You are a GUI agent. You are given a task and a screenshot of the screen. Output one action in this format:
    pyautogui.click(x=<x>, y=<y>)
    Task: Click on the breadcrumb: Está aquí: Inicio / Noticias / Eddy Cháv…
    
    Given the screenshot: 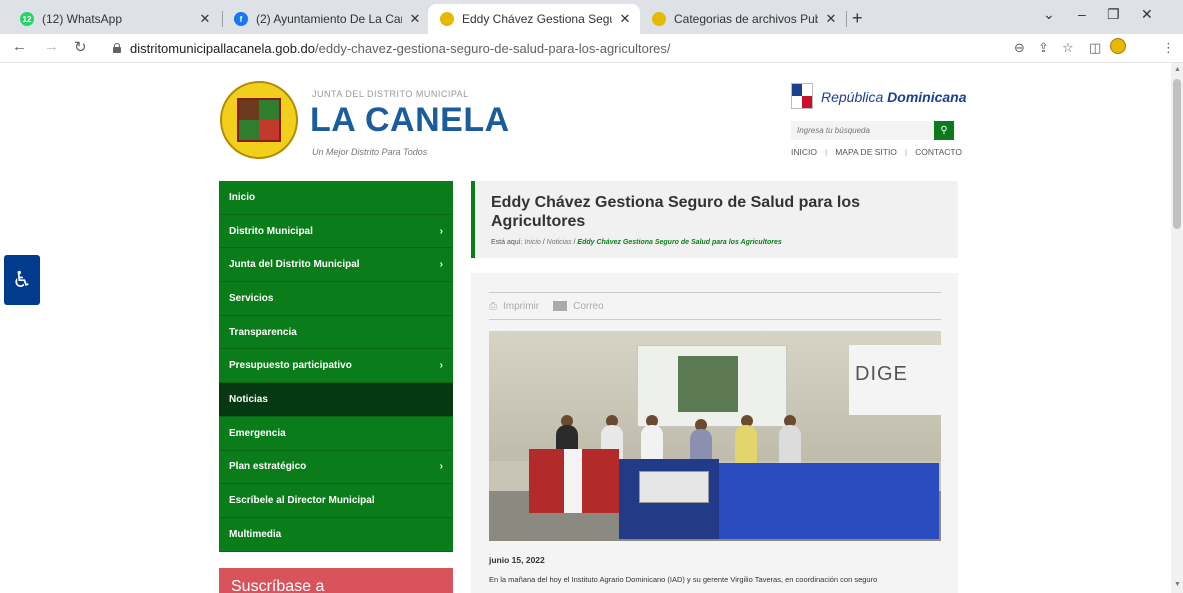 What is the action you would take?
    pyautogui.click(x=636, y=242)
    